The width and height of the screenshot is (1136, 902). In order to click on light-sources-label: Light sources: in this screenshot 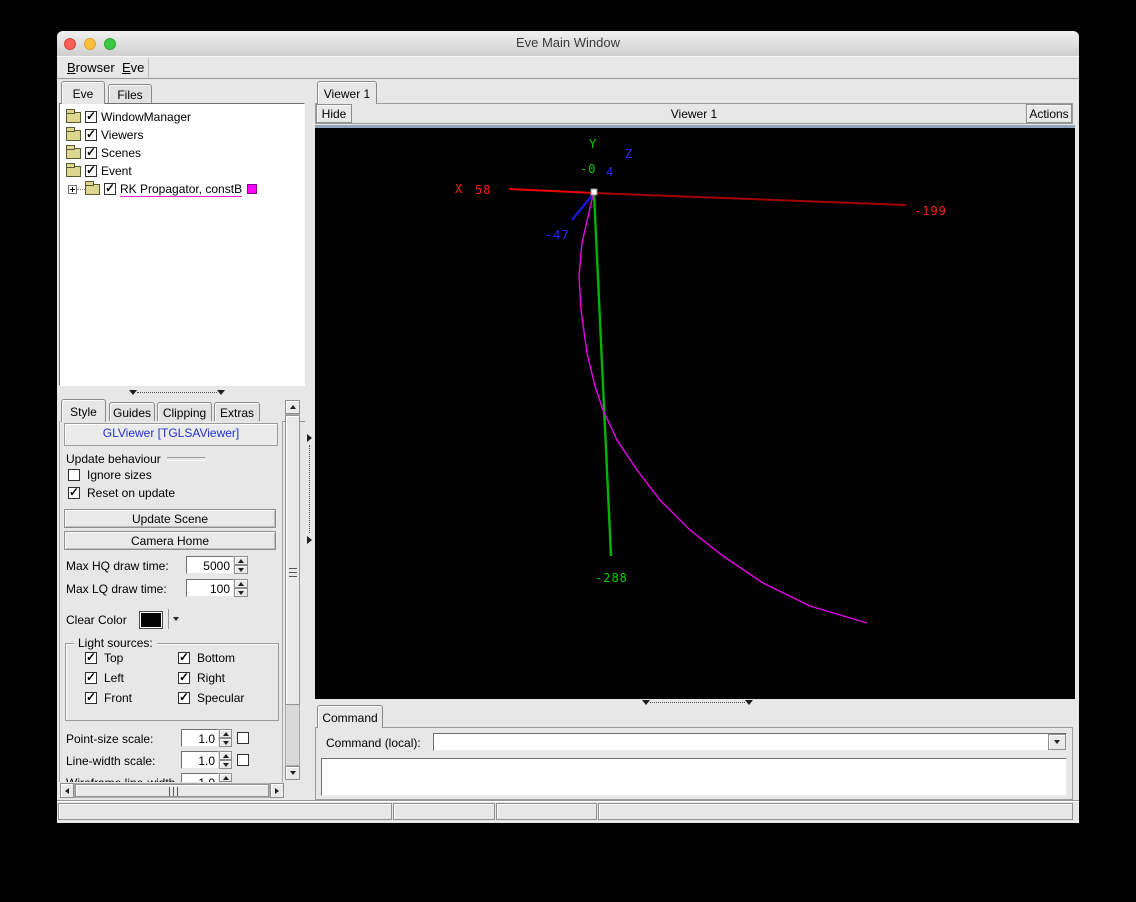, I will do `click(115, 643)`.